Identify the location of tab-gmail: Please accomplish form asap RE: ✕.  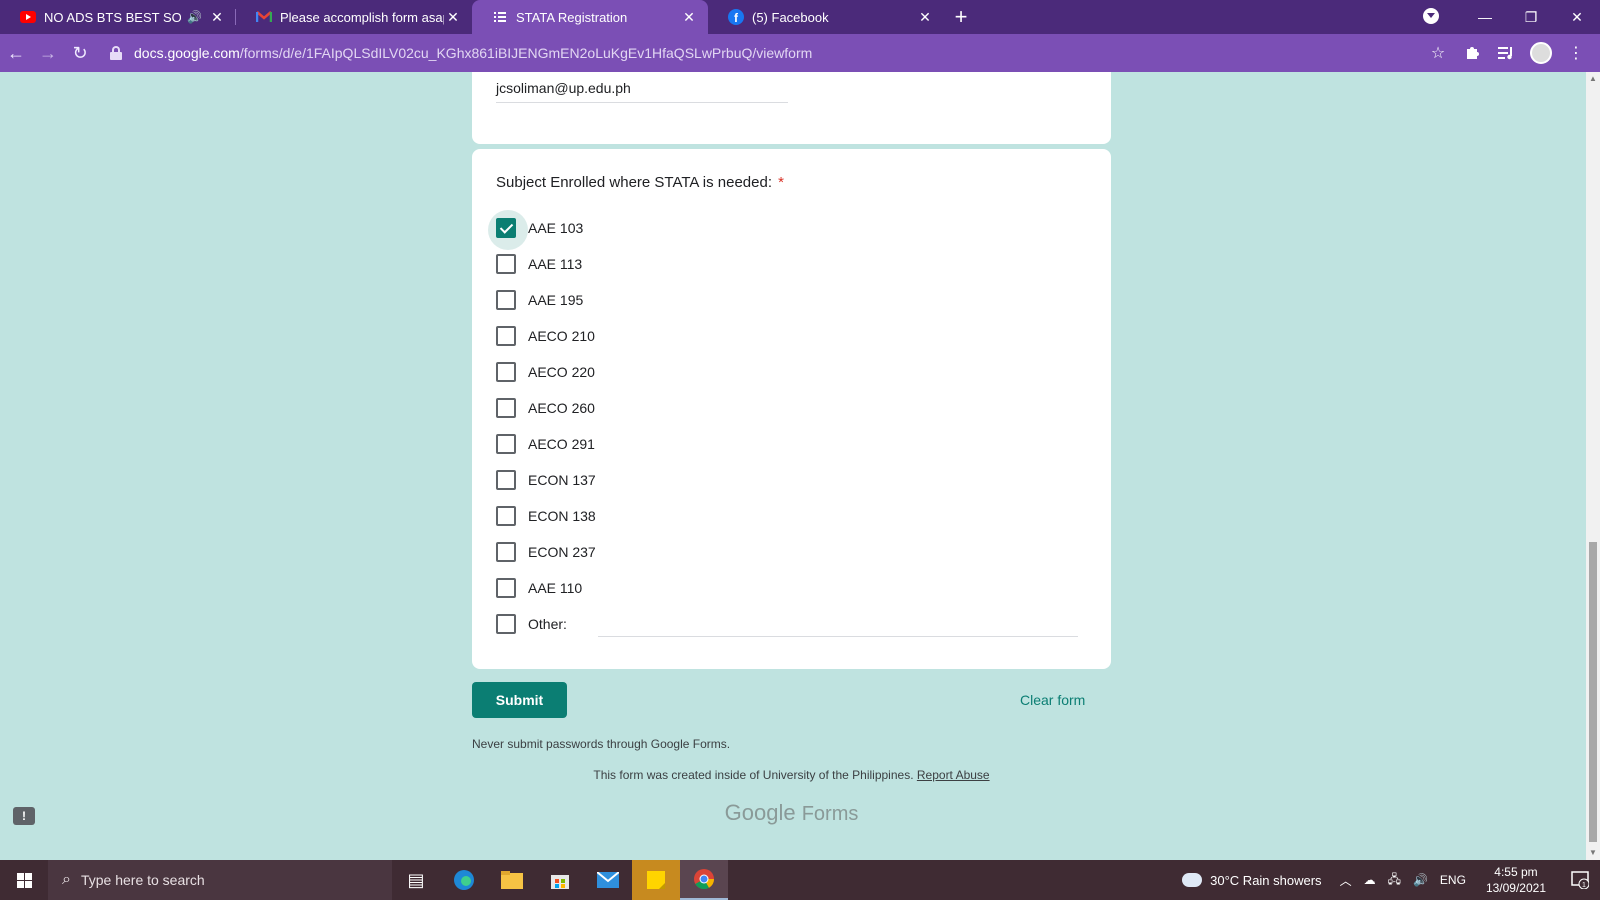
(354, 17).